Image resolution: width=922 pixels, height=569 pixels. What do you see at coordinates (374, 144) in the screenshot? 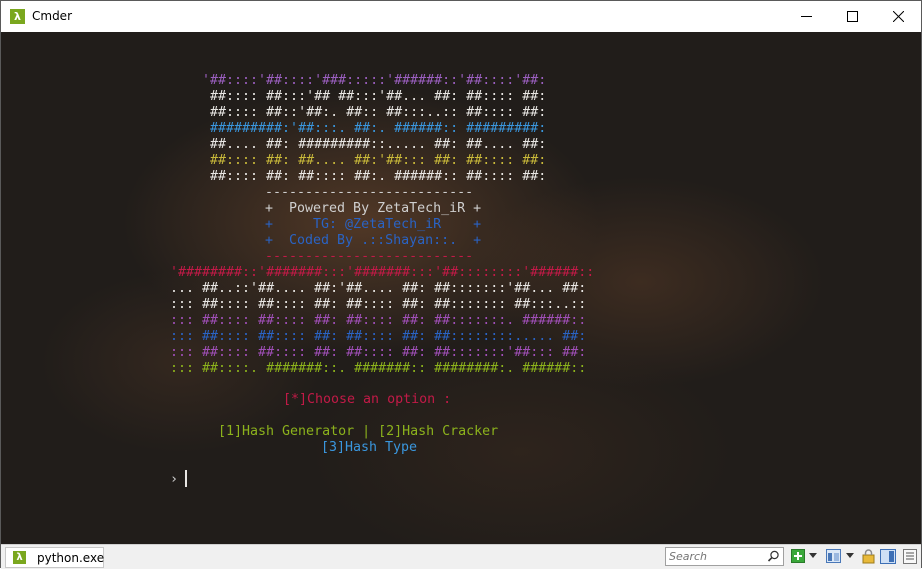
I see `ascii-banner-line: ##.... ##: #########::..... ##` at bounding box center [374, 144].